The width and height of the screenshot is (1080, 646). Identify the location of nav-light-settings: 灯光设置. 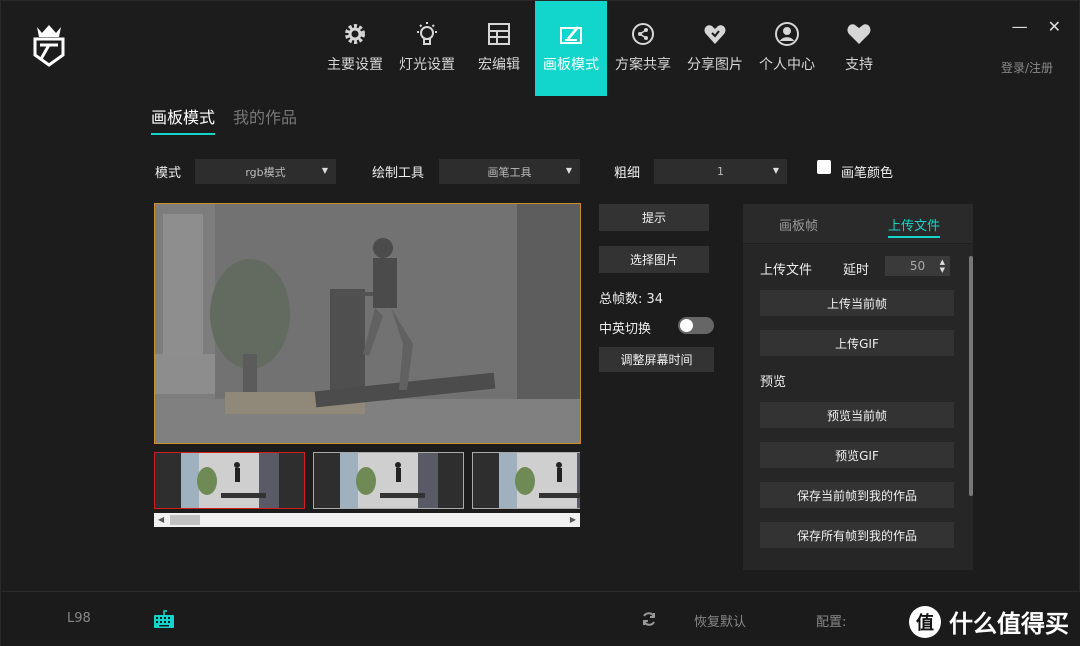
(427, 48).